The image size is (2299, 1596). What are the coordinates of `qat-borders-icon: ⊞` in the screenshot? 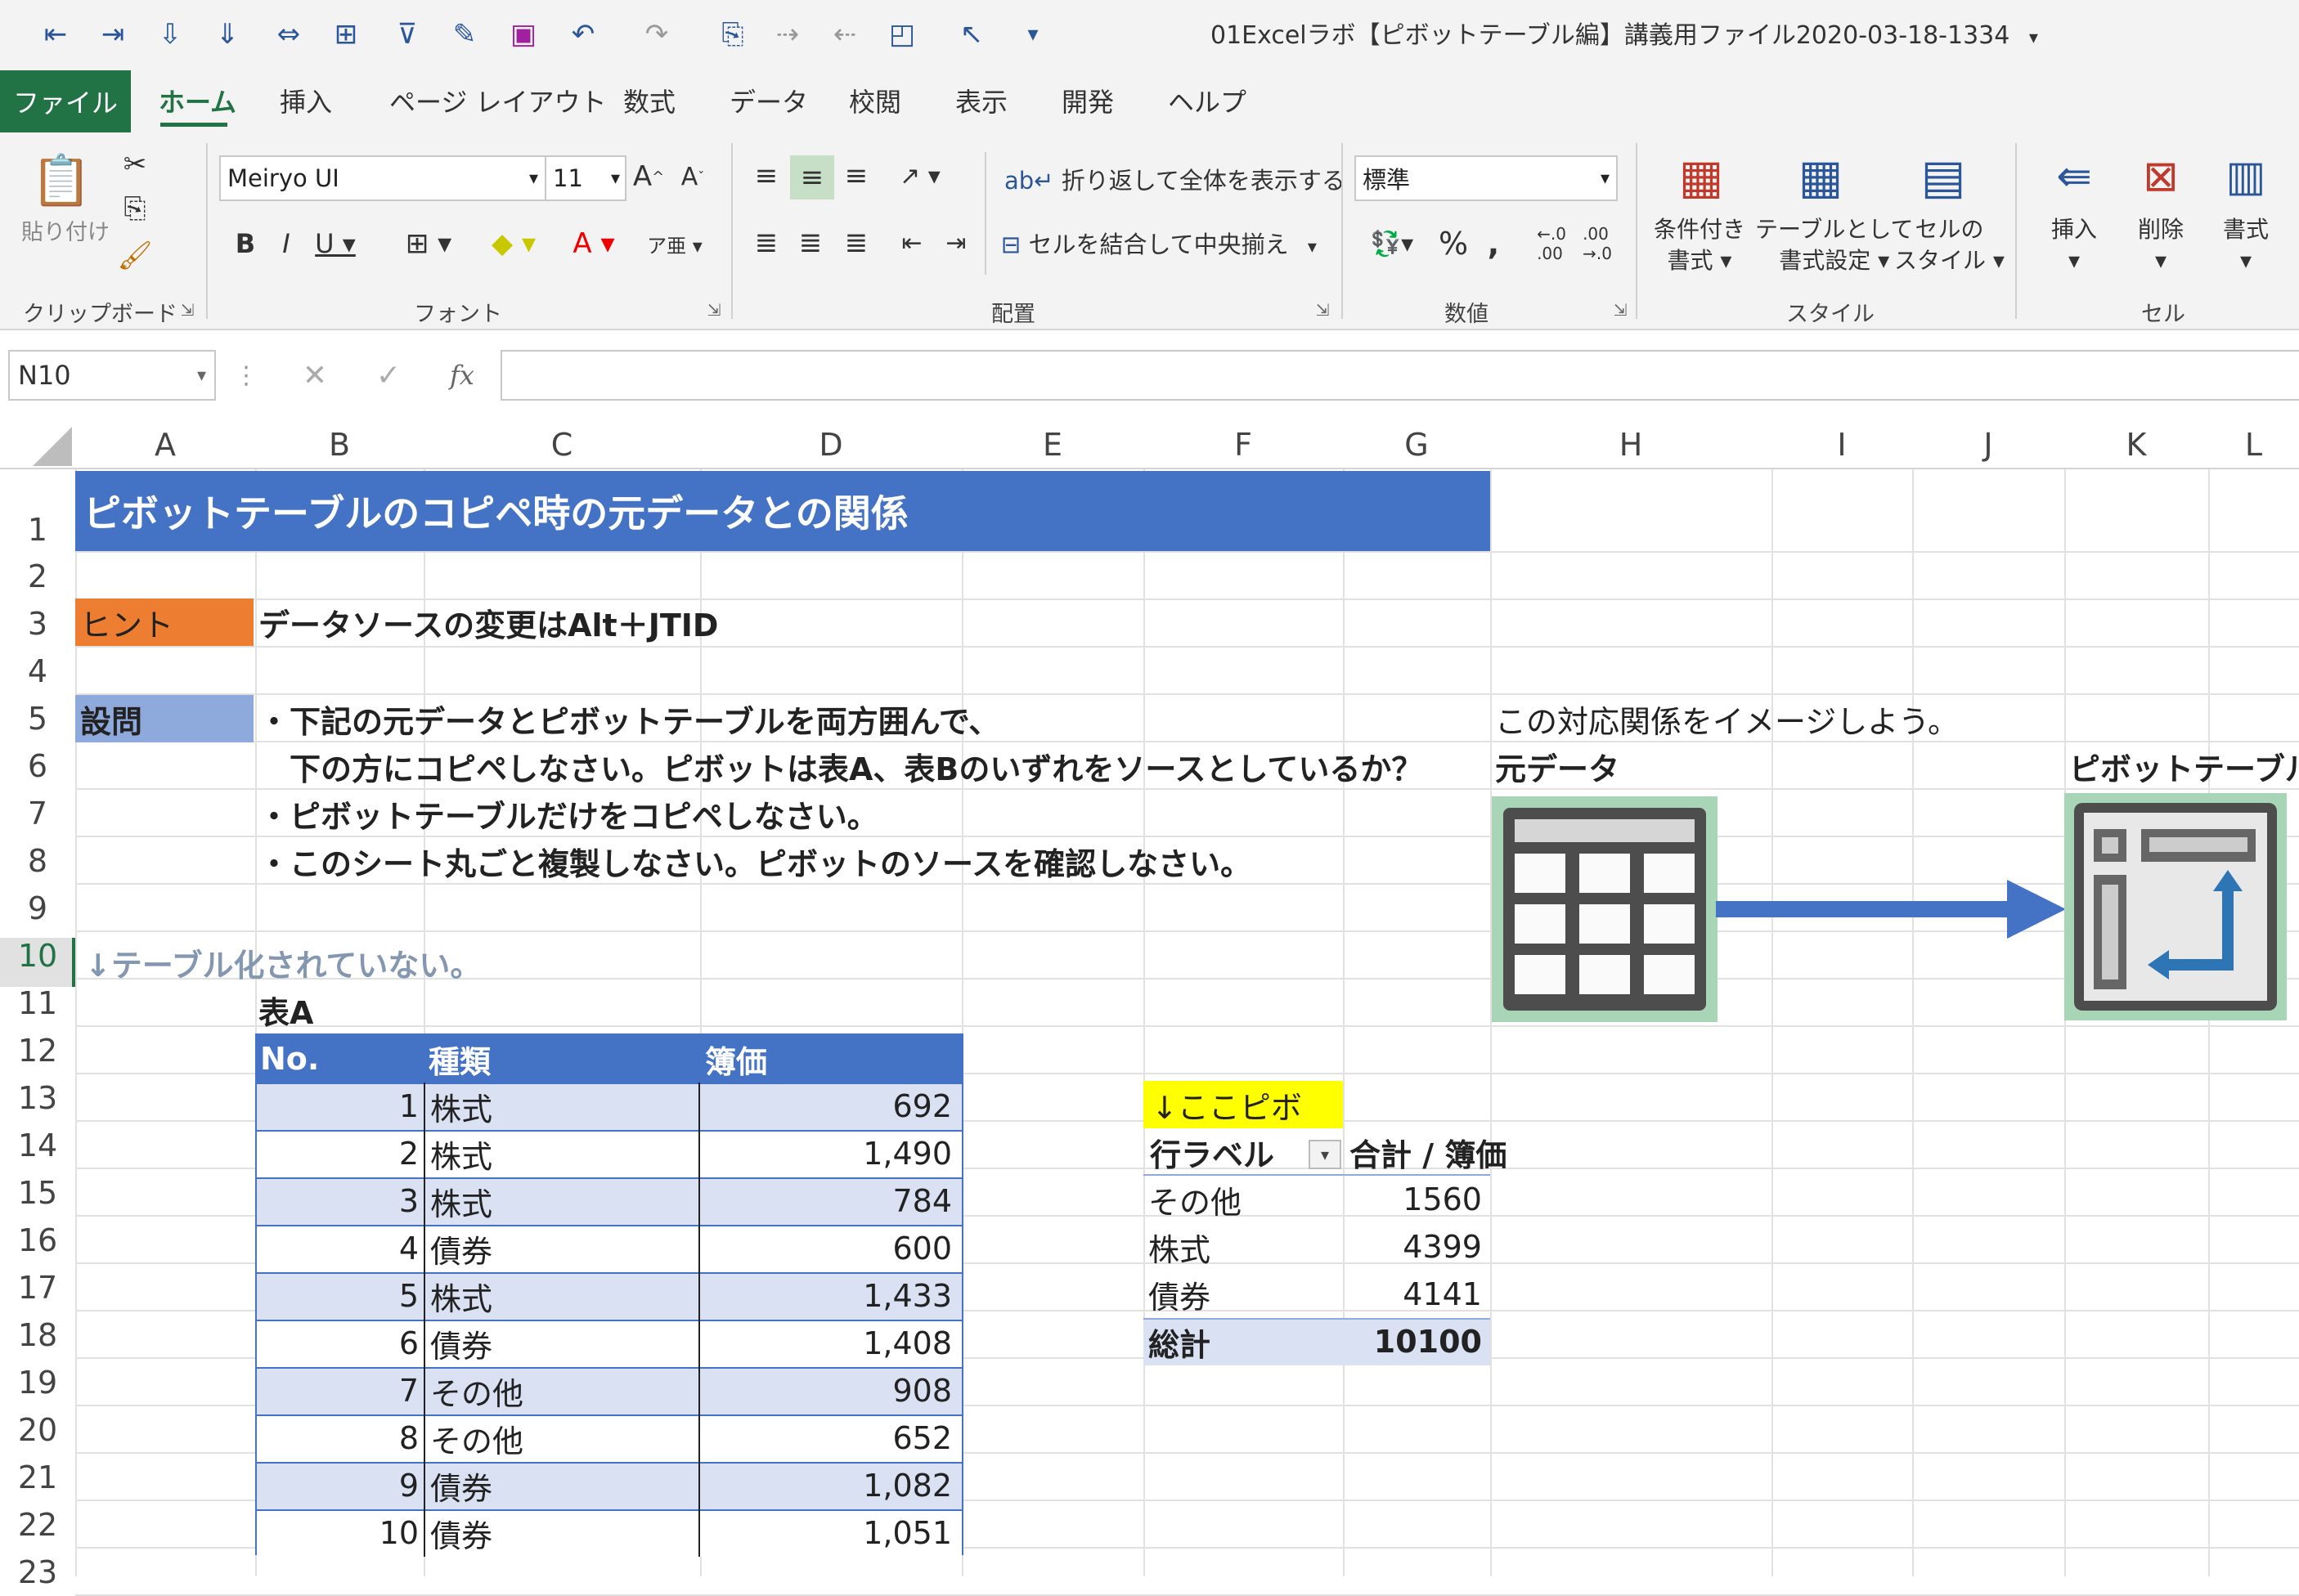 It's located at (346, 34).